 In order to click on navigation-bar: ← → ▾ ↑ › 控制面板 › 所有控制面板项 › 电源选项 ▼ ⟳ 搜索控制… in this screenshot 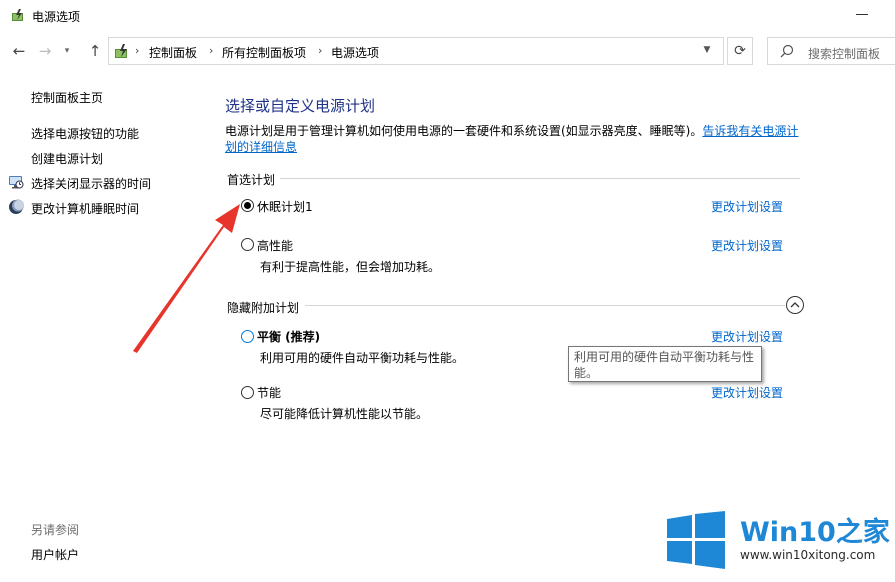, I will do `click(447, 51)`.